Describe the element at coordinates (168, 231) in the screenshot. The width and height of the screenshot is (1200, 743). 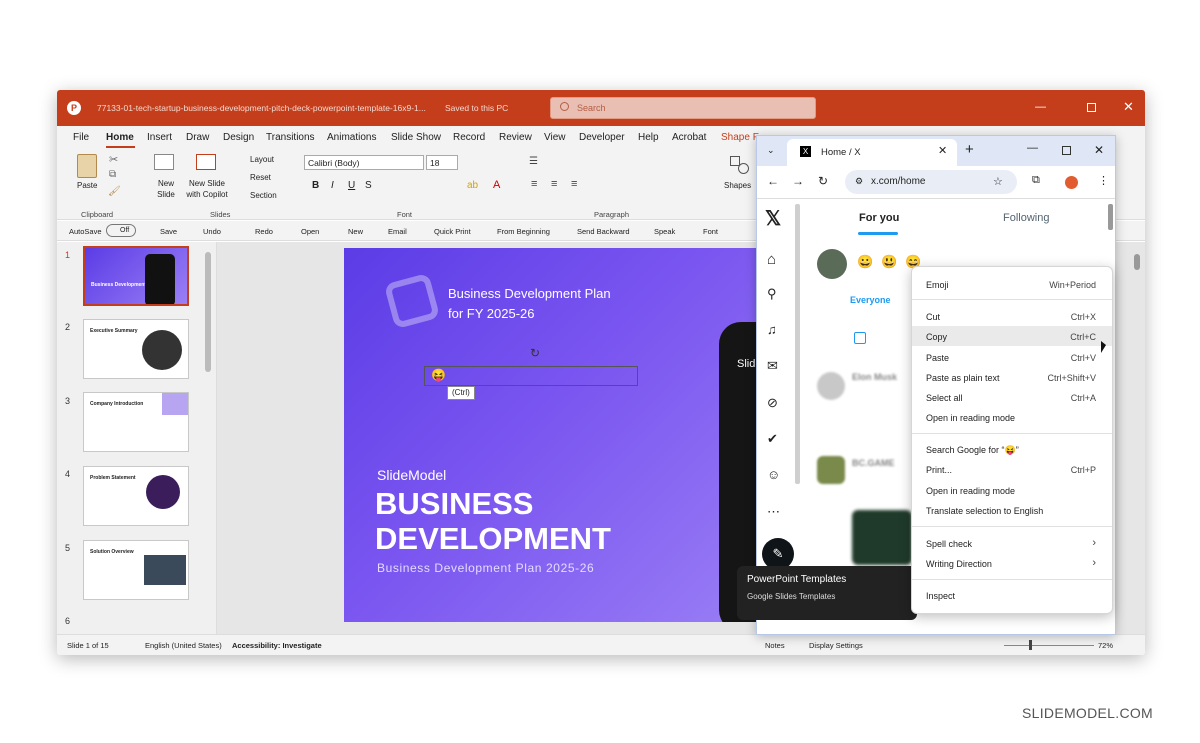
I see `save-button: Save` at that location.